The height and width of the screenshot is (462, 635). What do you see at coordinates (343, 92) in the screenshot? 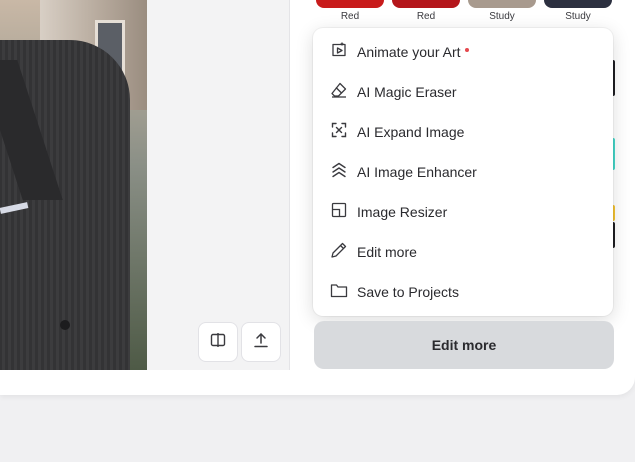
I see `eraser-icon` at bounding box center [343, 92].